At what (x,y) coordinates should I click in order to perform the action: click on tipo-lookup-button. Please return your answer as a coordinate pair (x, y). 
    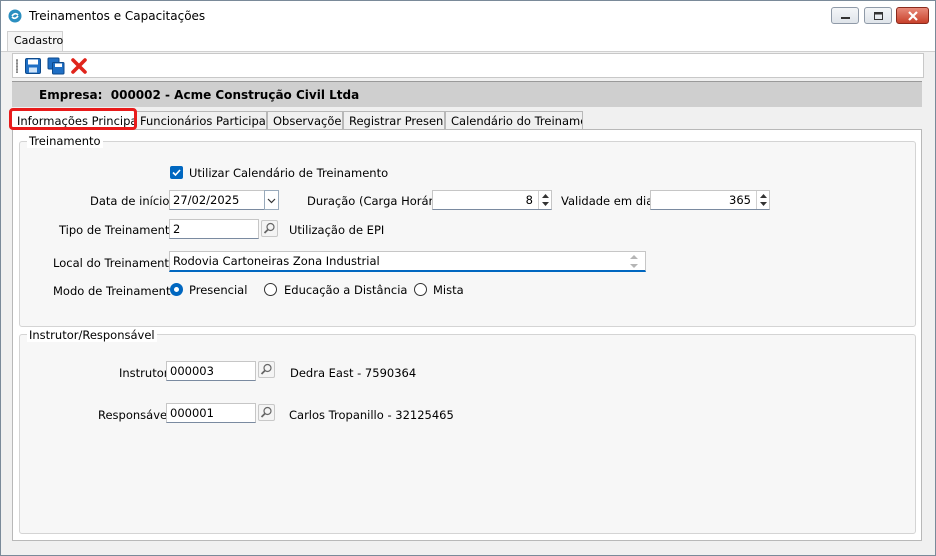
    Looking at the image, I should click on (269, 228).